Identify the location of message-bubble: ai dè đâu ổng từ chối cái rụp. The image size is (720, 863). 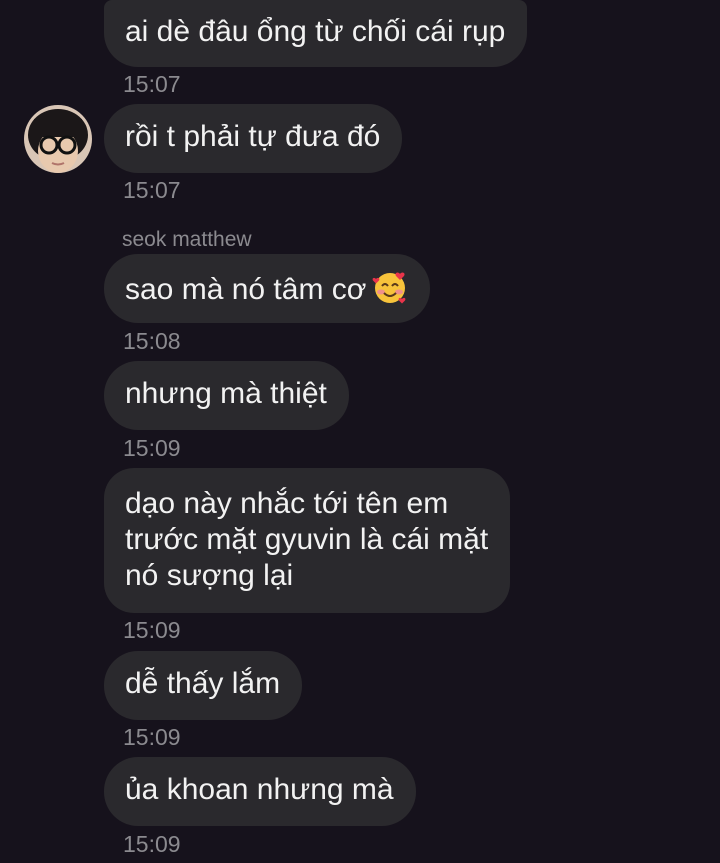
(316, 33).